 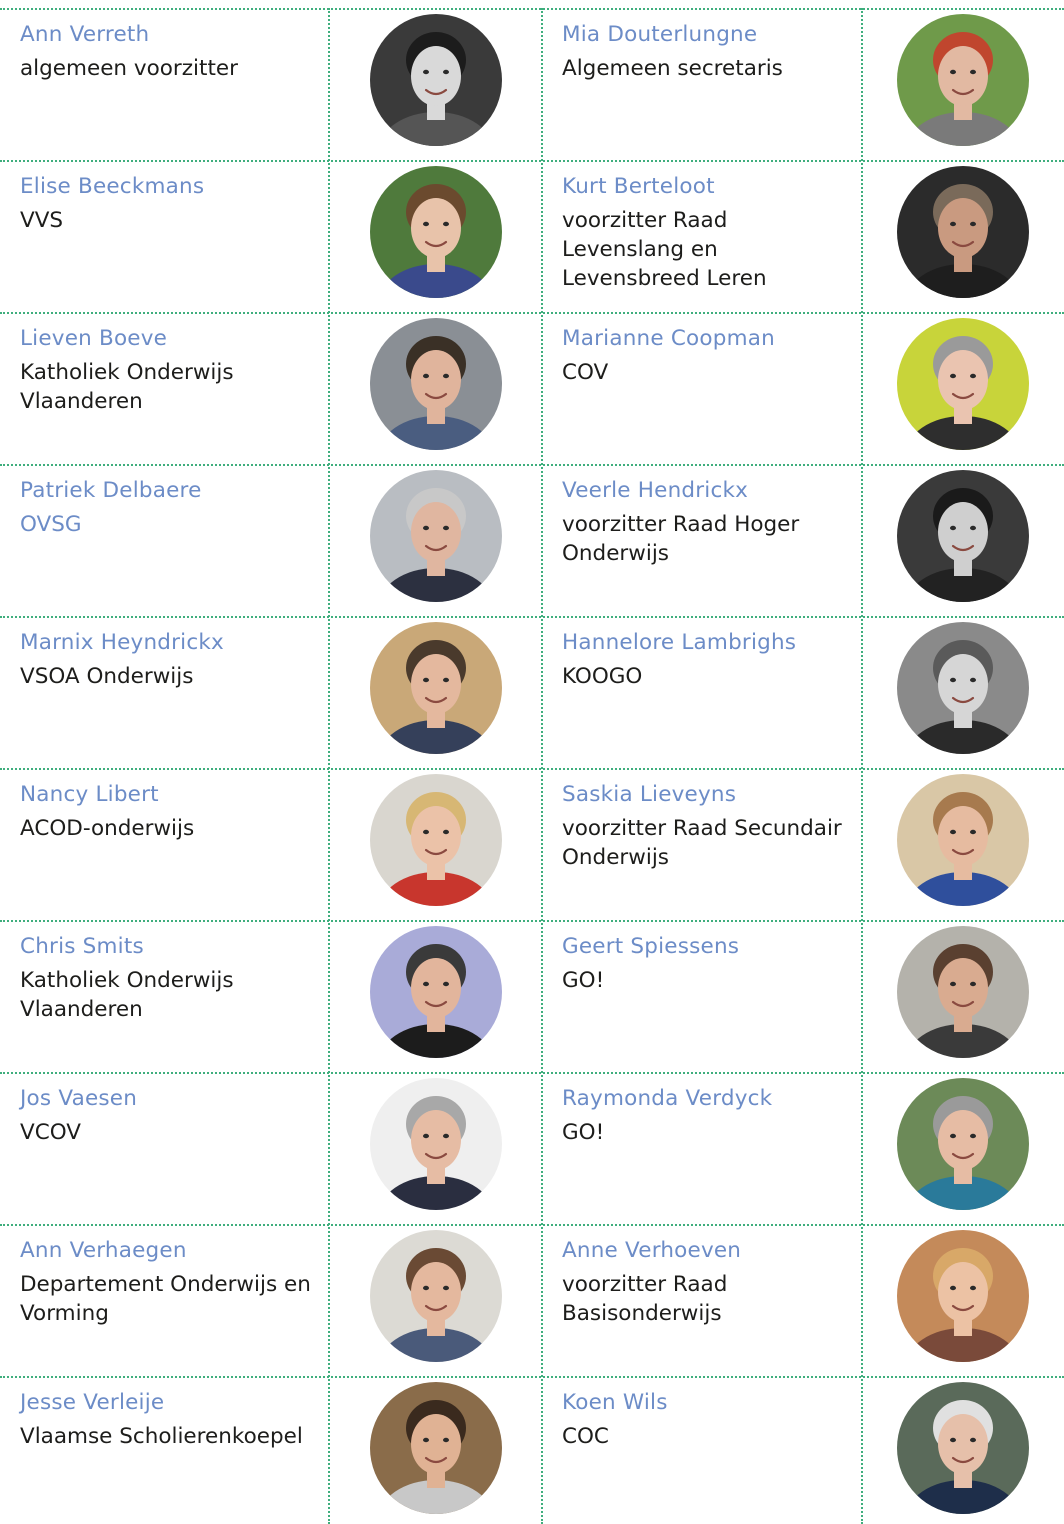 What do you see at coordinates (167, 35) in the screenshot?
I see `member-name: Ann Verreth` at bounding box center [167, 35].